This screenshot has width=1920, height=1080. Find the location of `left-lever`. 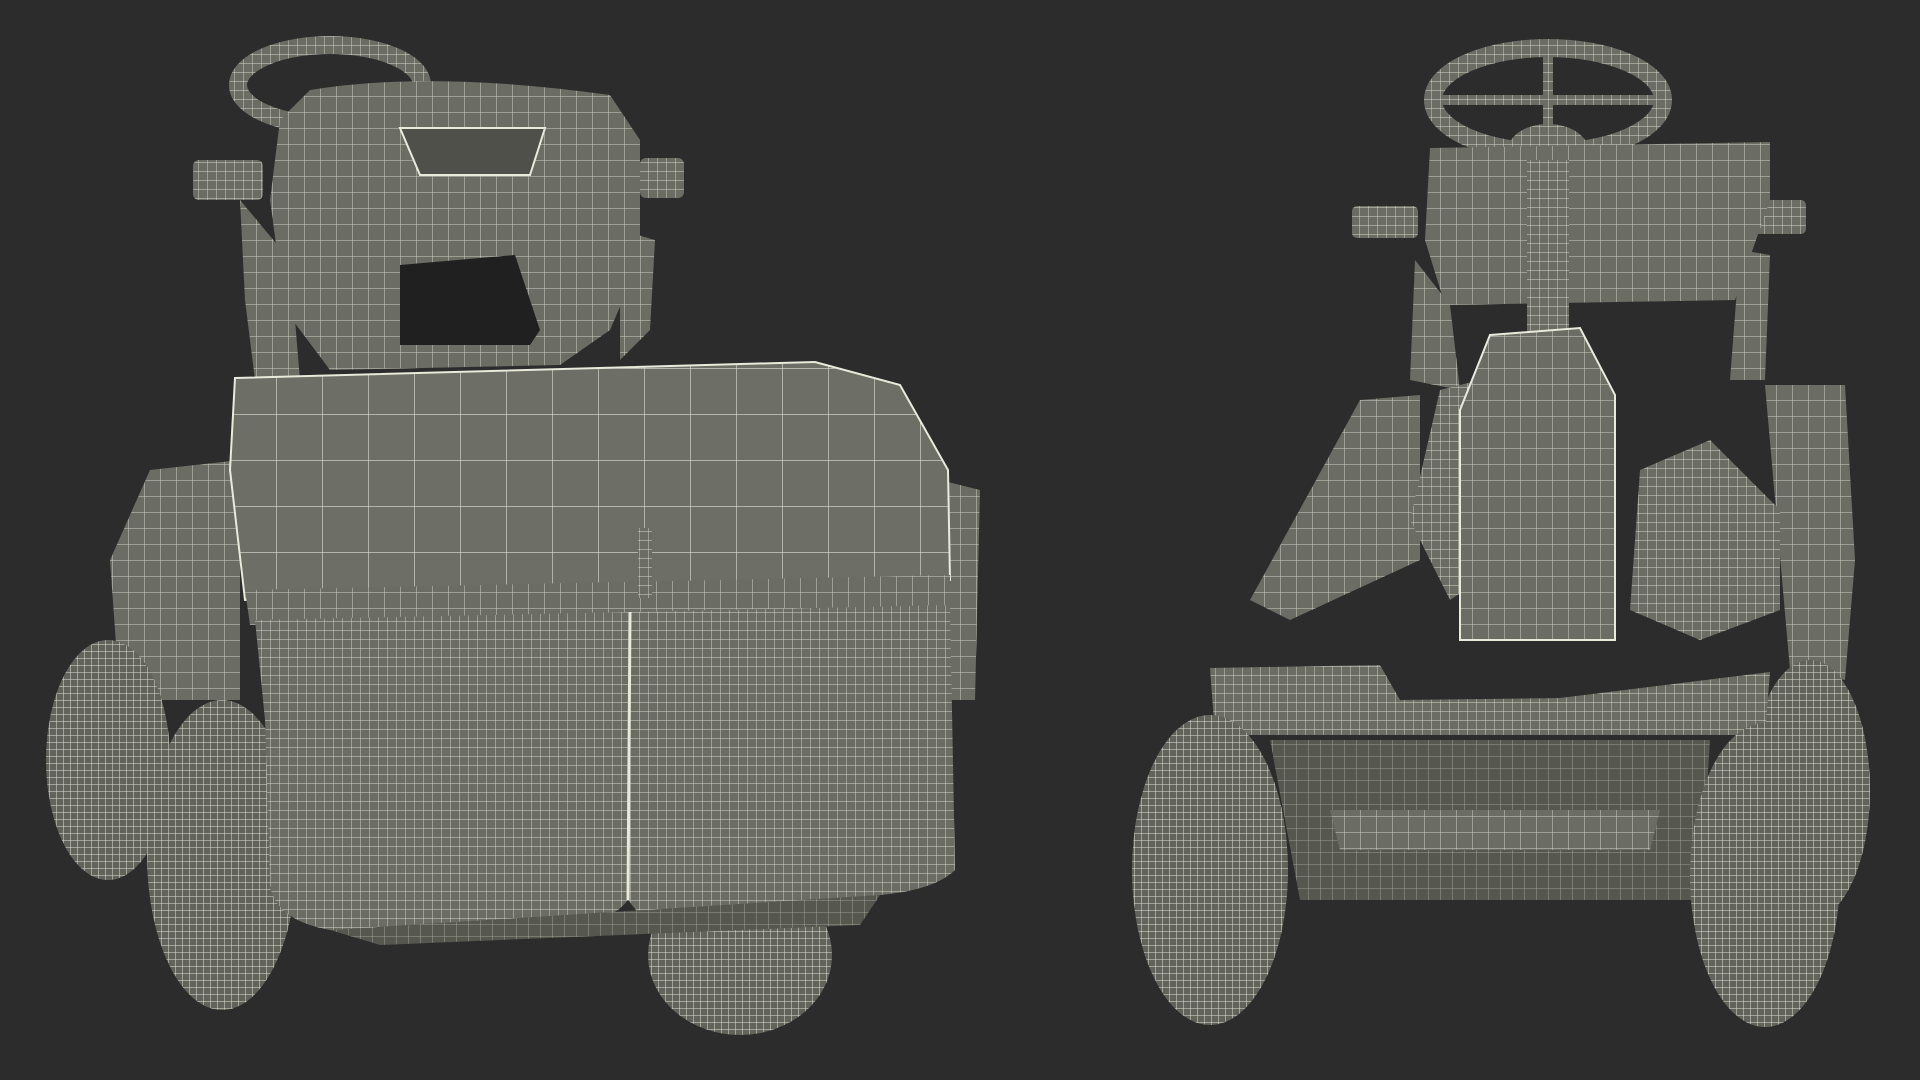

left-lever is located at coordinates (228, 180).